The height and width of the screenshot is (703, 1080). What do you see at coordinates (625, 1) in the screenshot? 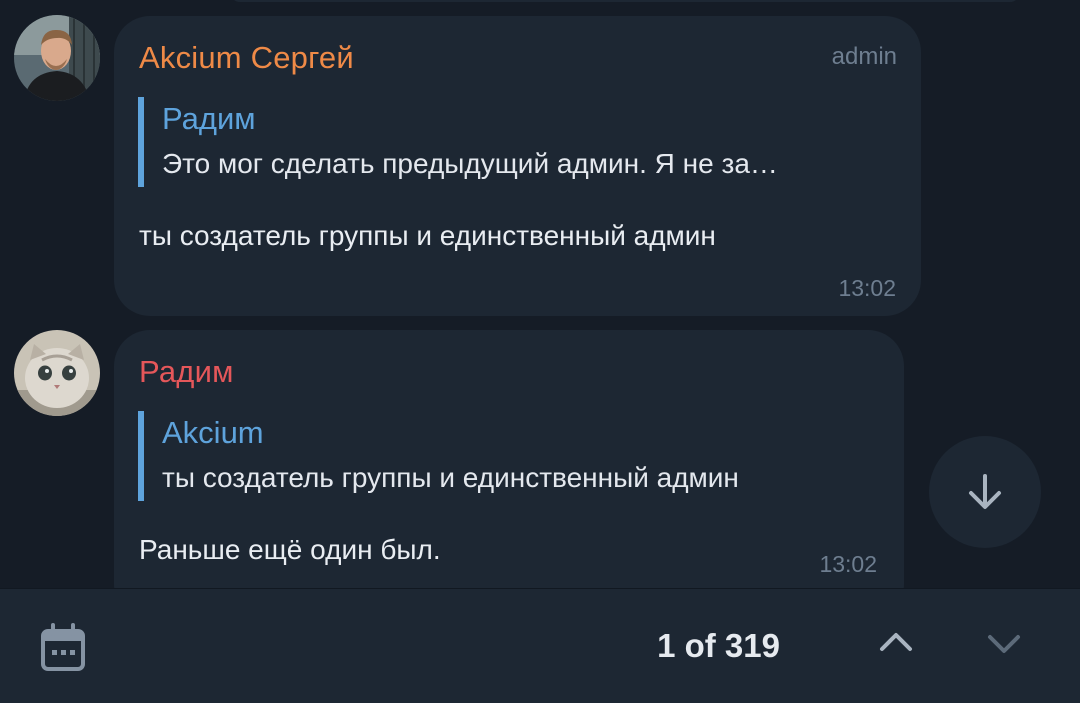
I see `previous-message-bubble` at bounding box center [625, 1].